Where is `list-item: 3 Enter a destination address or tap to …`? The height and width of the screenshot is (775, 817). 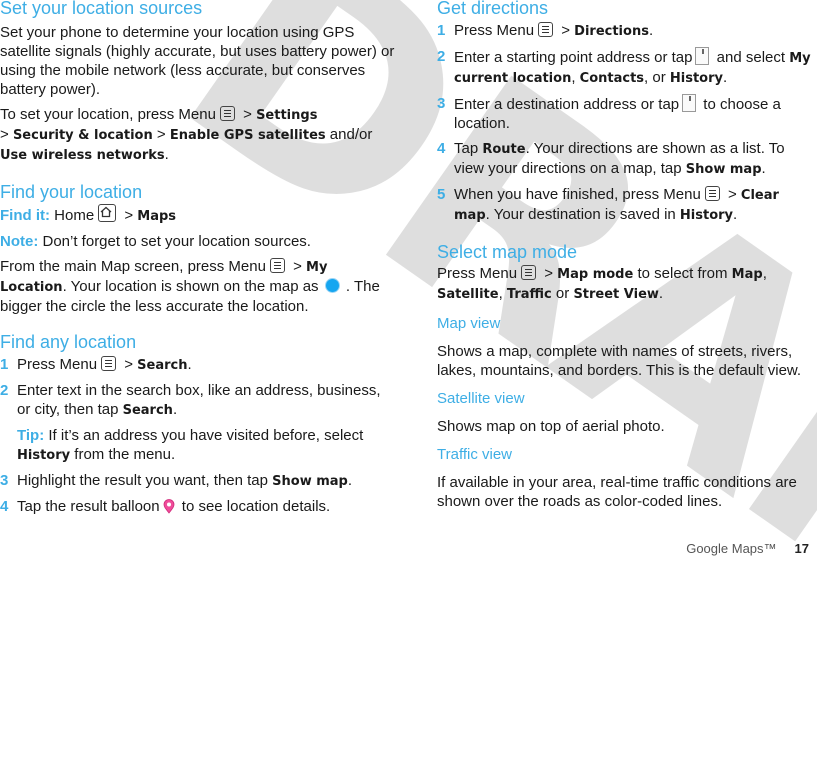
list-item: 3 Enter a destination address or tap to … is located at coordinates (609, 113).